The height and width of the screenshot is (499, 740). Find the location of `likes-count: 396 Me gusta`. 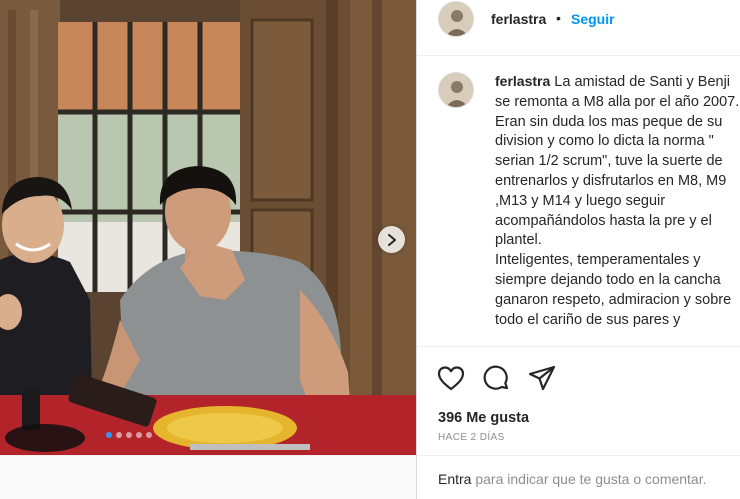

likes-count: 396 Me gusta is located at coordinates (483, 418).